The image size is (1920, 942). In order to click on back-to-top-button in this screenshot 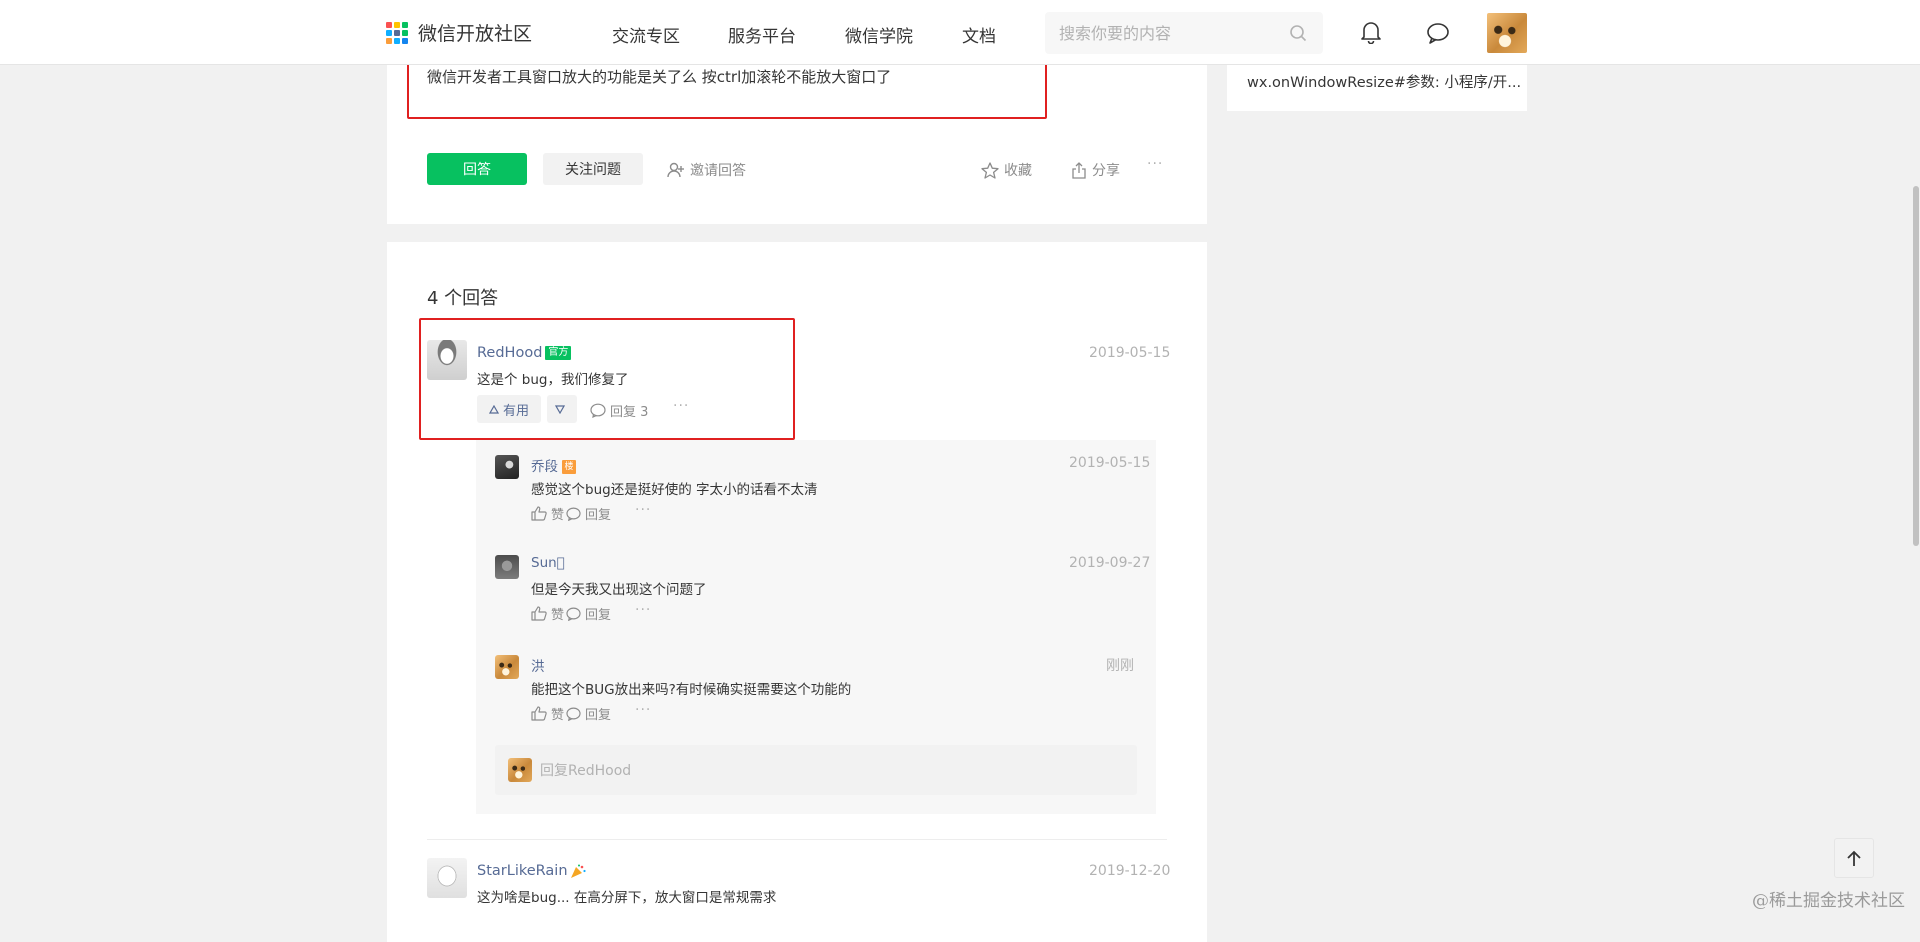, I will do `click(1854, 858)`.